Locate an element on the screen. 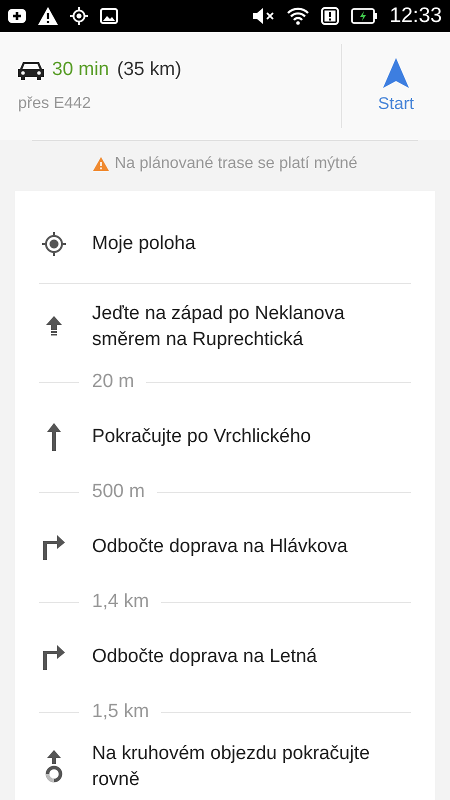 This screenshot has height=800, width=450. step-distance: 1,5 km is located at coordinates (120, 712).